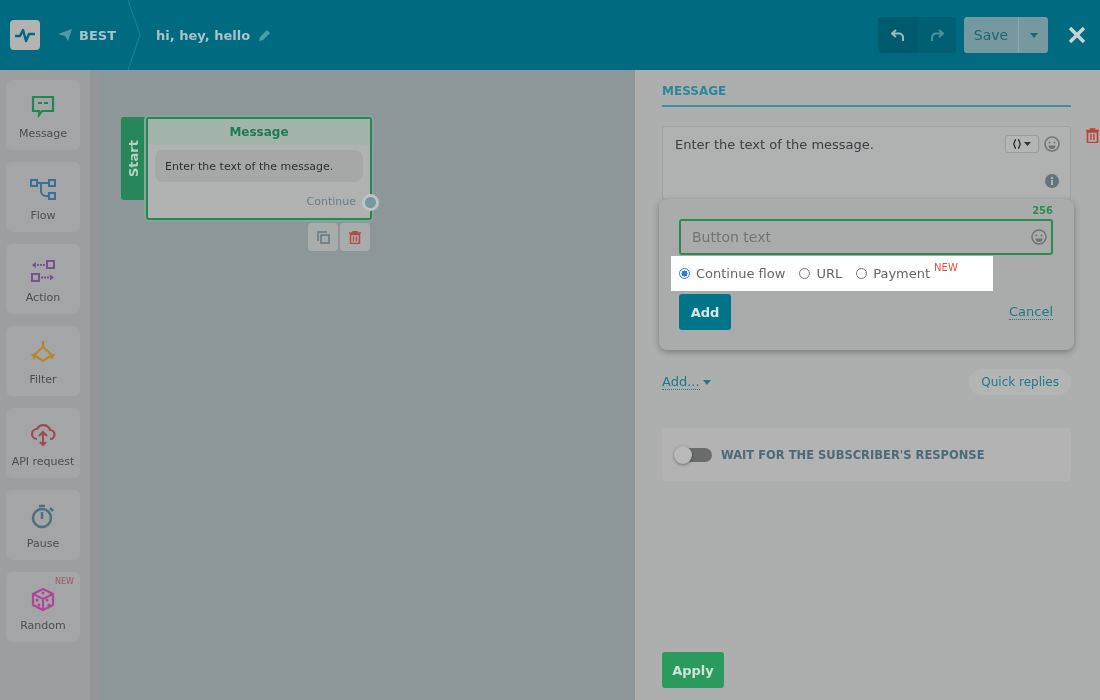 Image resolution: width=1100 pixels, height=700 pixels. I want to click on message-bubble: Enter the text of the message., so click(259, 166).